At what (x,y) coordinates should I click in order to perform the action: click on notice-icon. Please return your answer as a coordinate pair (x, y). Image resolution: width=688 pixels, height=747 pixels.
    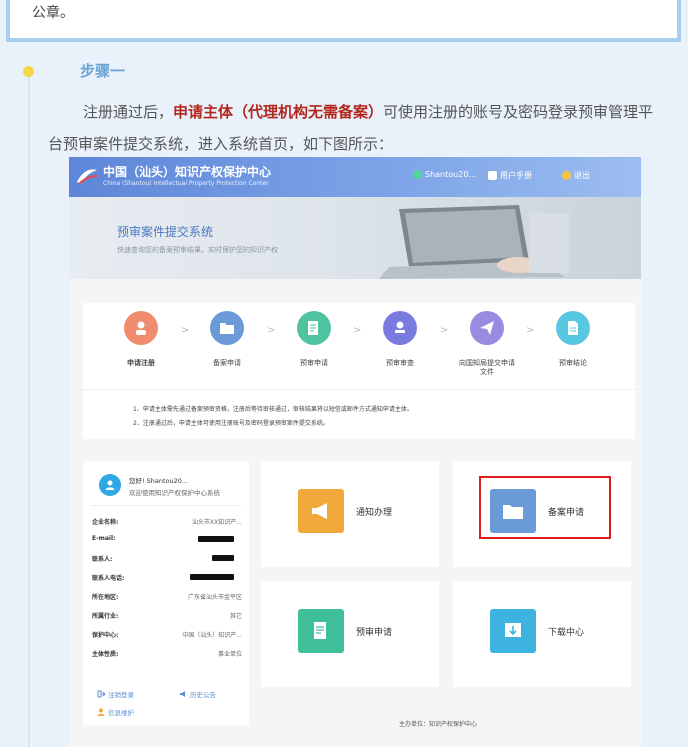
    Looking at the image, I should click on (182, 694).